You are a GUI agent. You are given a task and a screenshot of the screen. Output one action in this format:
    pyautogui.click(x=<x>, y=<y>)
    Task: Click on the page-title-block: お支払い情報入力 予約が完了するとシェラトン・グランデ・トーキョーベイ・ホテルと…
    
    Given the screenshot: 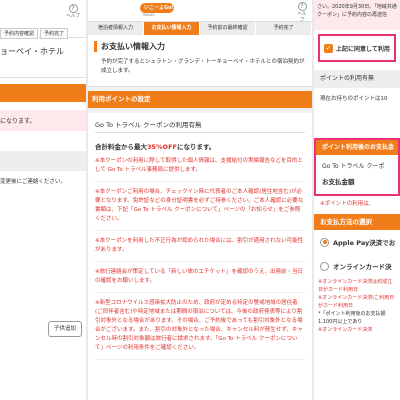 What is the action you would take?
    pyautogui.click(x=200, y=61)
    